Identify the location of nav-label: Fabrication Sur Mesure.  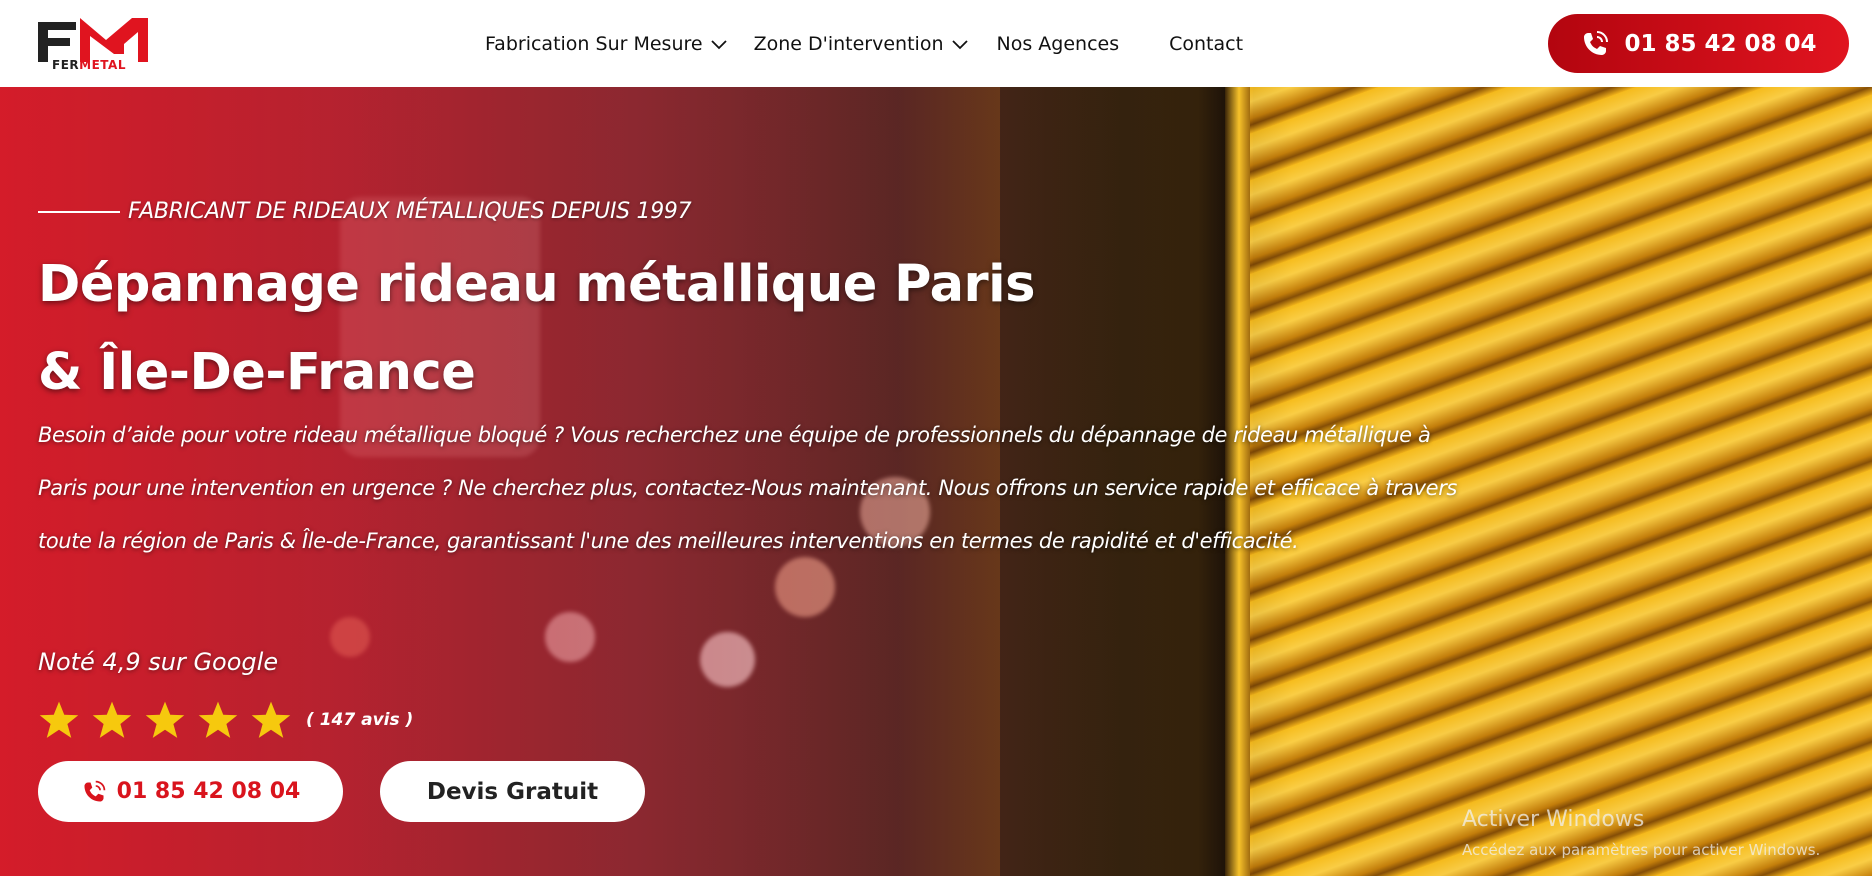
(594, 44).